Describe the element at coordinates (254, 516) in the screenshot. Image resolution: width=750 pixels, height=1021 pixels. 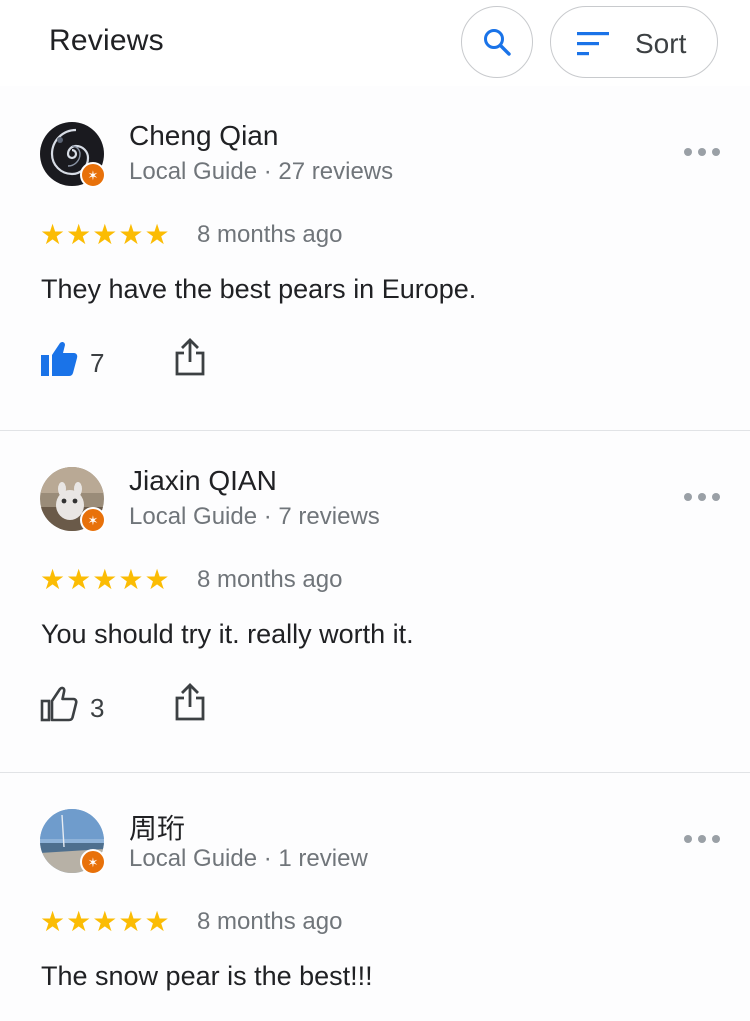
I see `reviewer-meta: Local Guide · 7 reviews` at that location.